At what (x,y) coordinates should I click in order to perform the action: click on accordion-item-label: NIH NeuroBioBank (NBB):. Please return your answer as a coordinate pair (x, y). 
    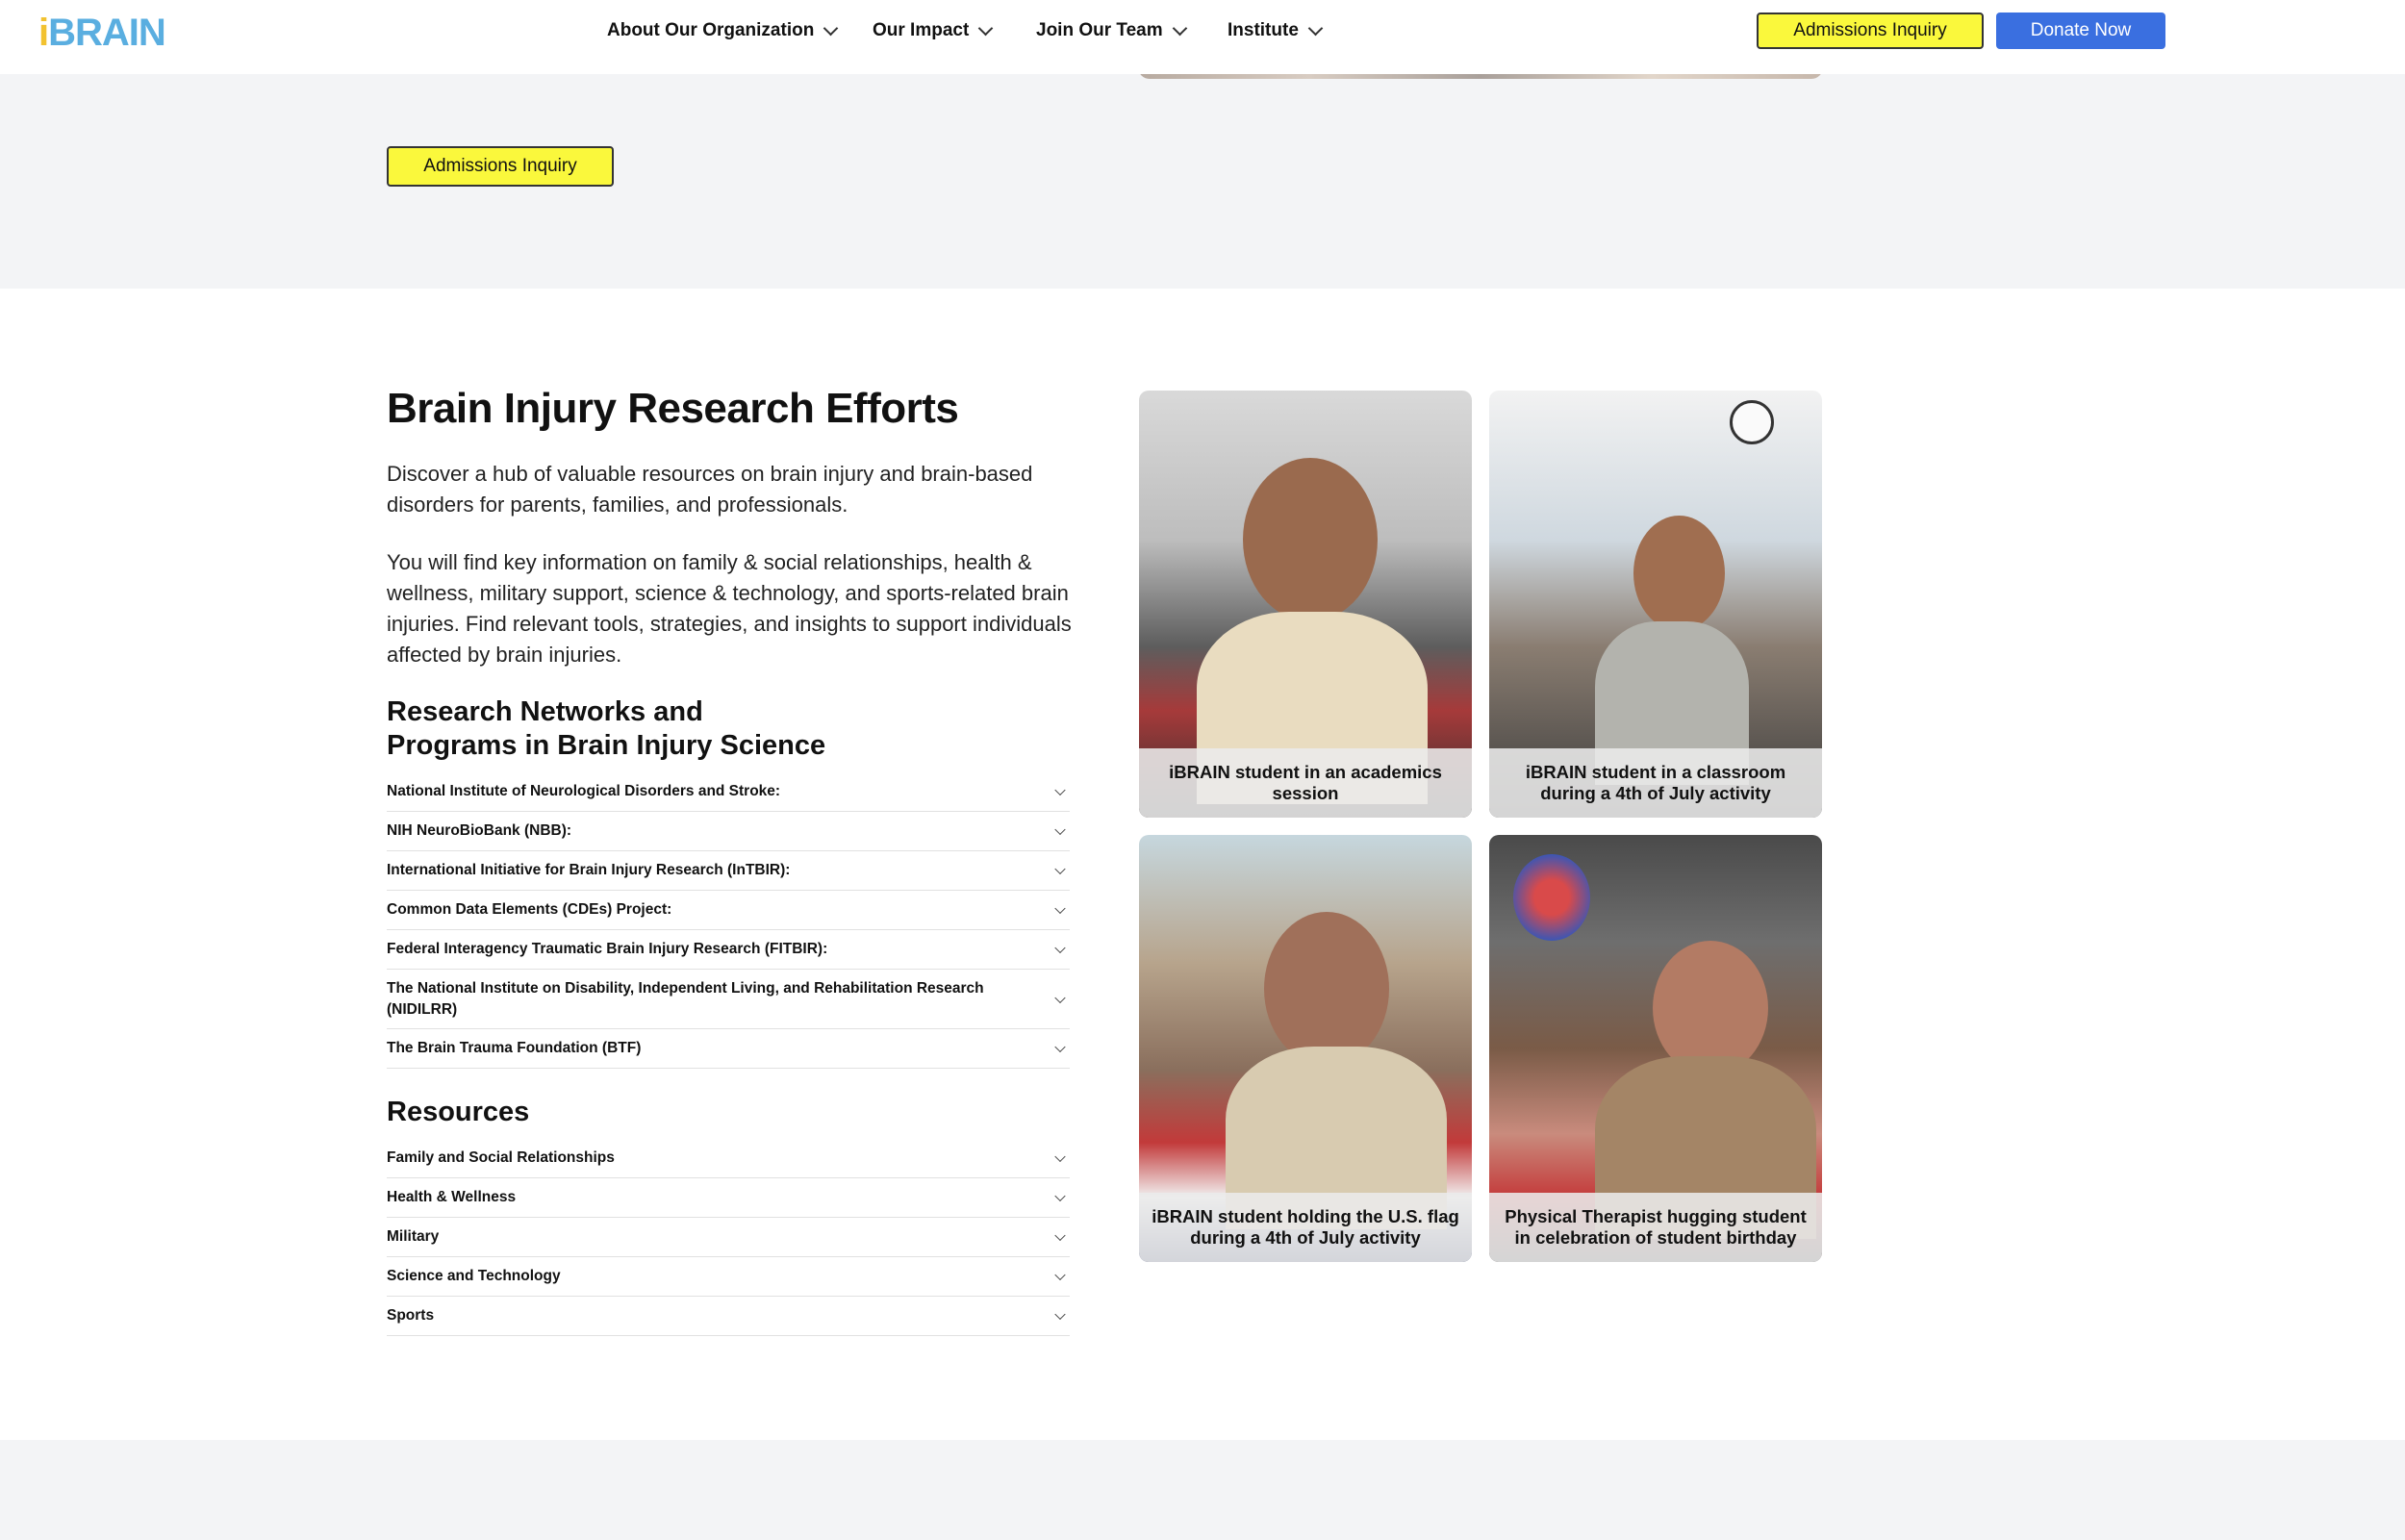
    Looking at the image, I should click on (479, 830).